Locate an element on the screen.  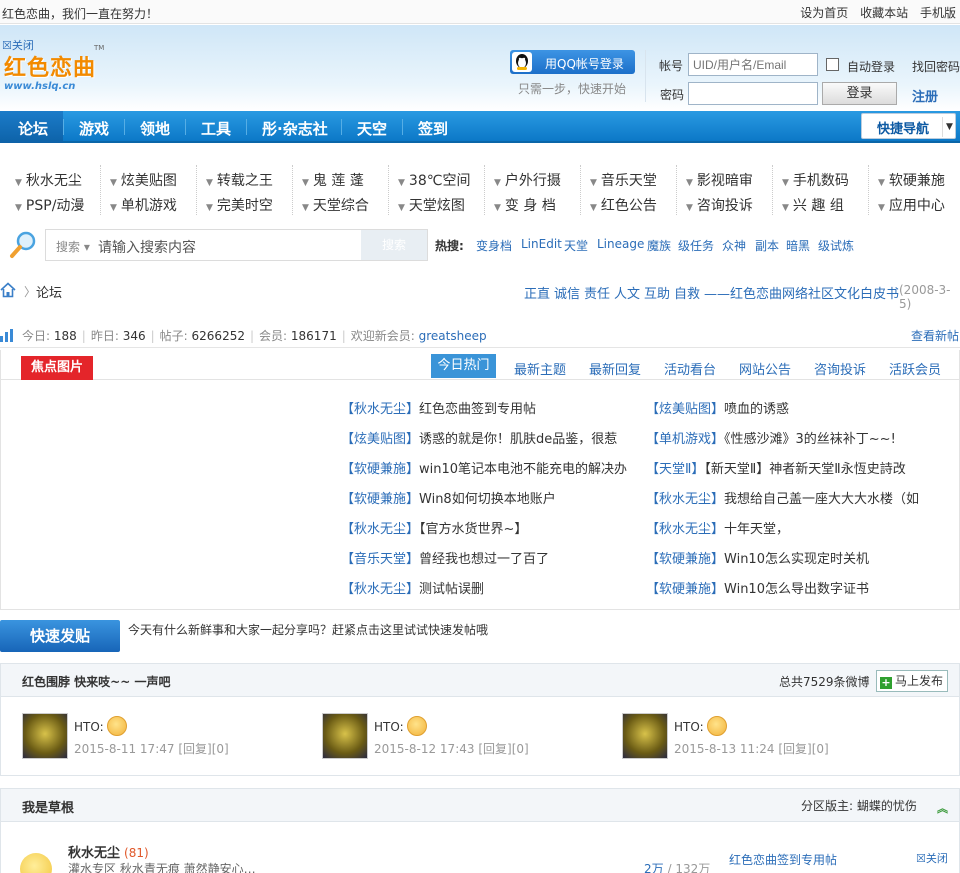
hot-search-label: 热搜: is located at coordinates (449, 246).